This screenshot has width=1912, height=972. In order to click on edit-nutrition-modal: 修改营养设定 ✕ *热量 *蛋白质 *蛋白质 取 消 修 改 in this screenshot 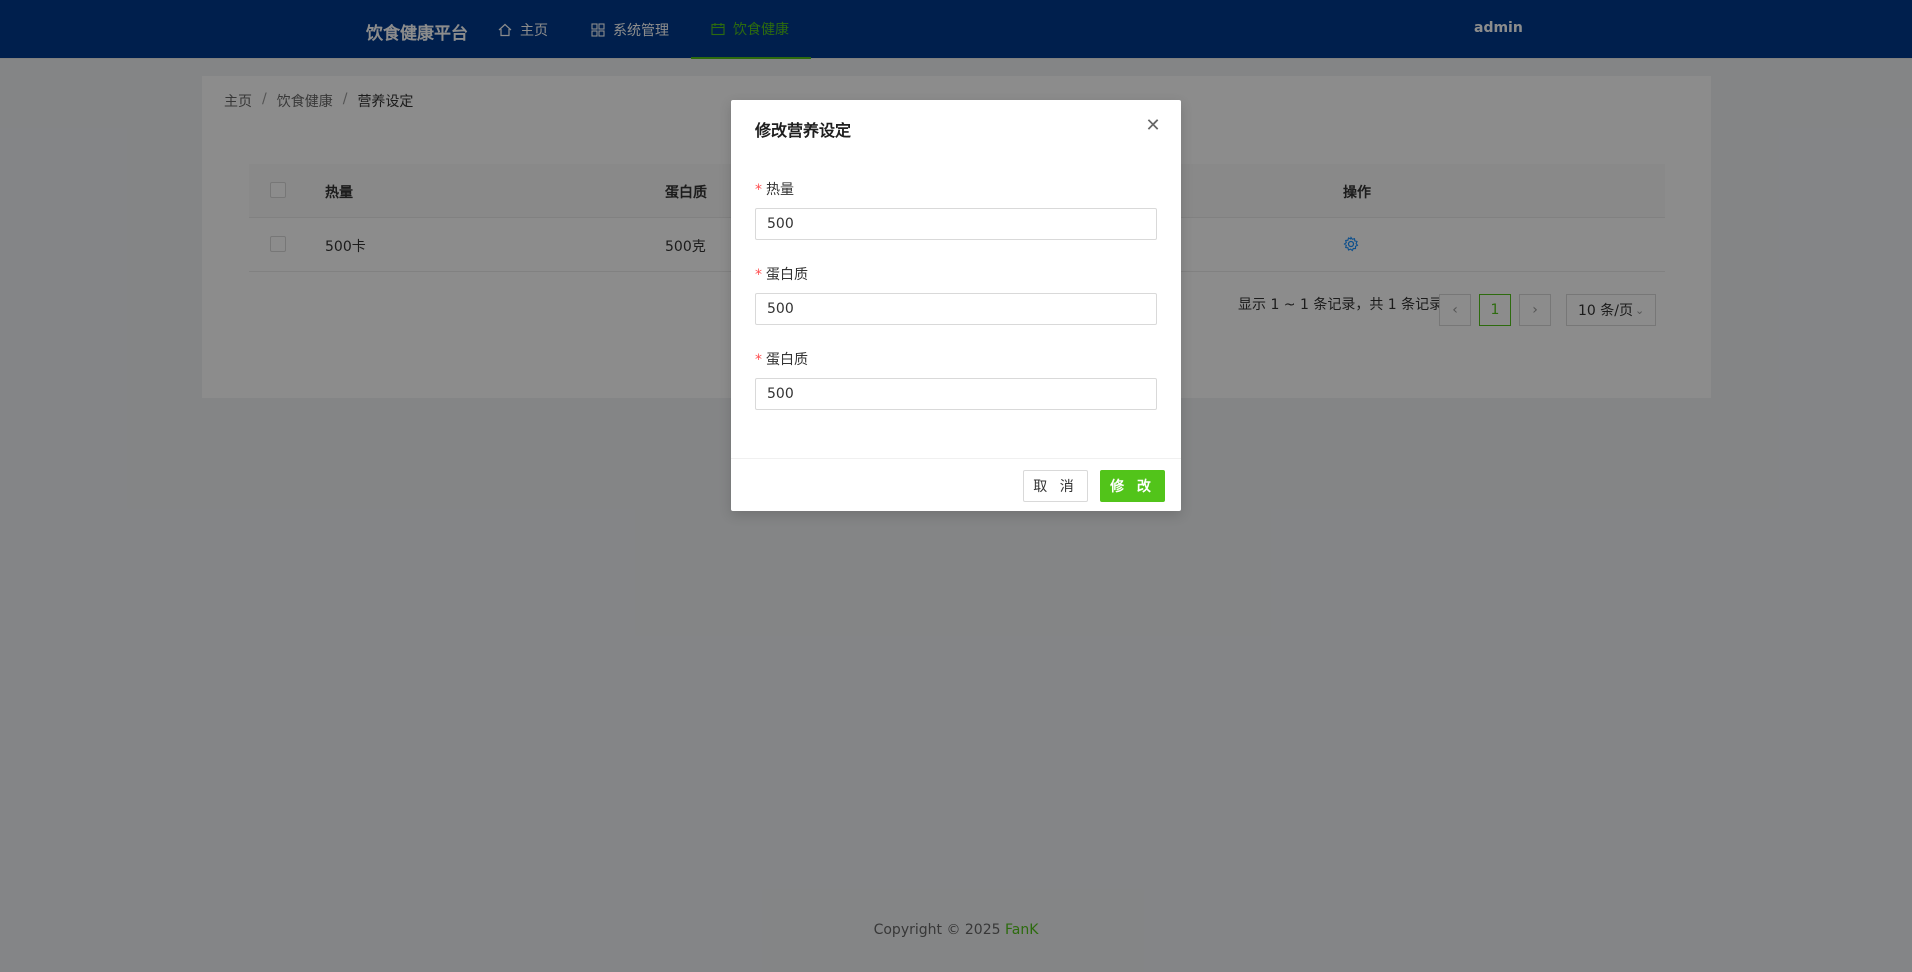, I will do `click(956, 305)`.